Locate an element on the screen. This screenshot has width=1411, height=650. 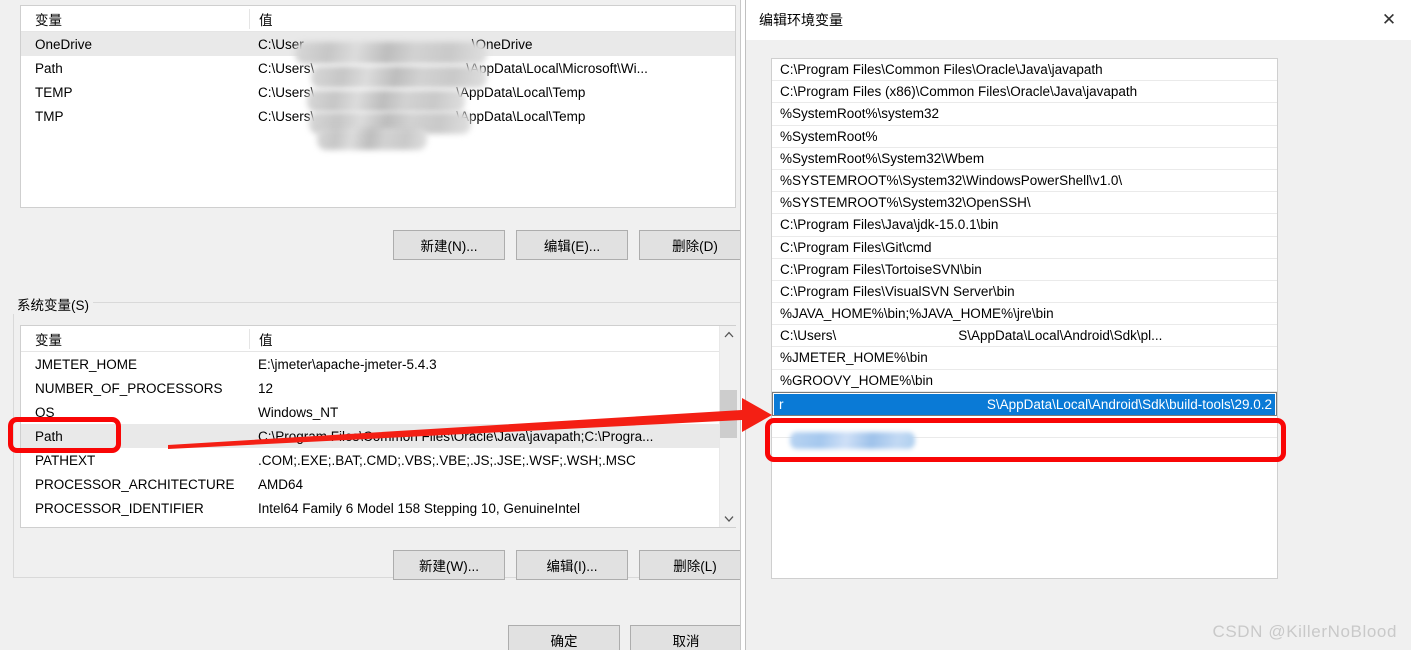
back-cancel-button: 取消 is located at coordinates (685, 637).